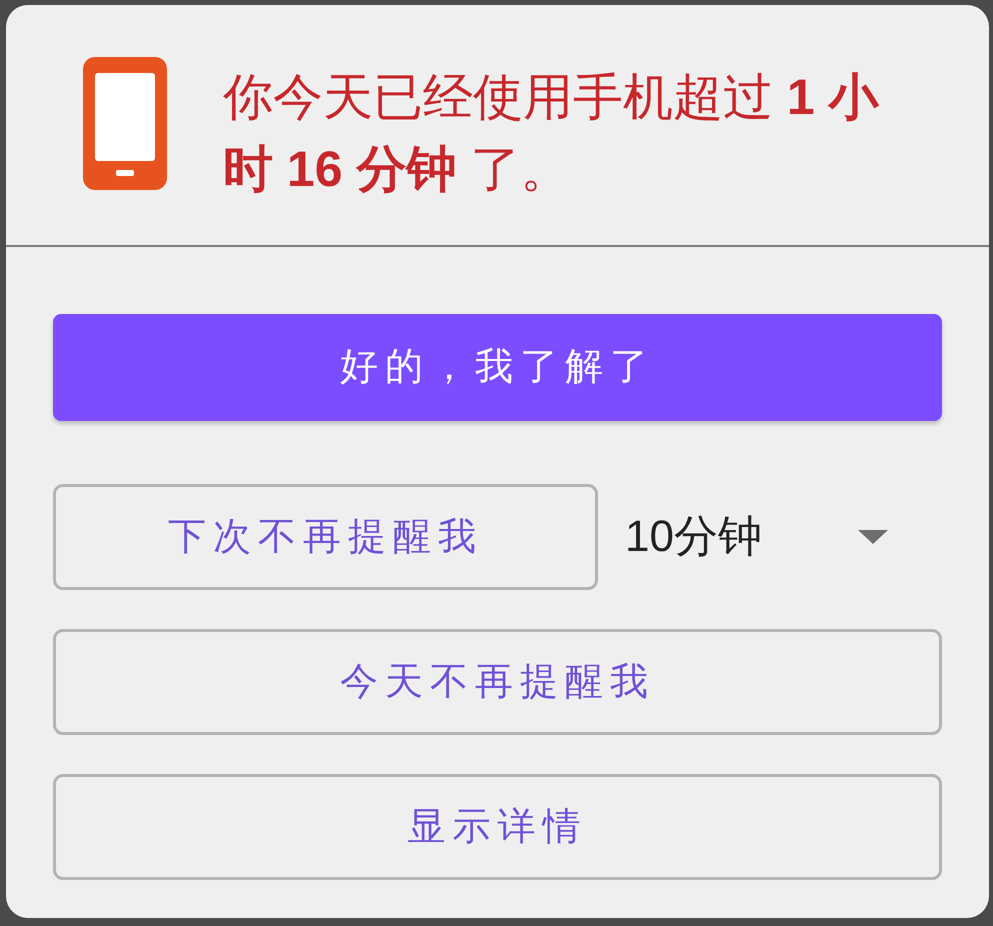 This screenshot has height=926, width=993. Describe the element at coordinates (497, 367) in the screenshot. I see `acknowledge-button: 好的，我了解了` at that location.